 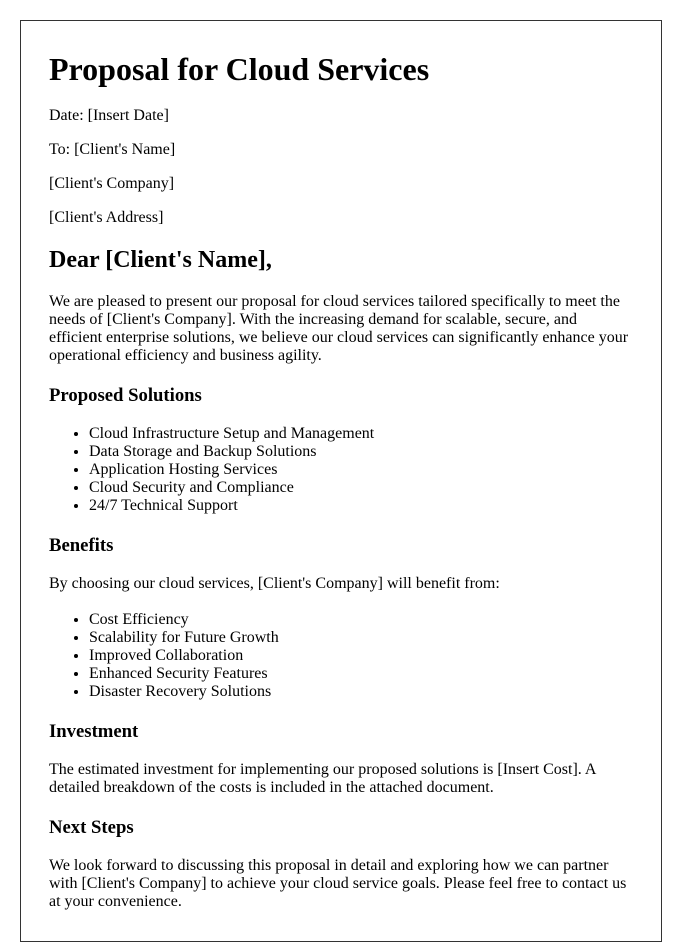 What do you see at coordinates (94, 731) in the screenshot?
I see `investment-heading: Investment` at bounding box center [94, 731].